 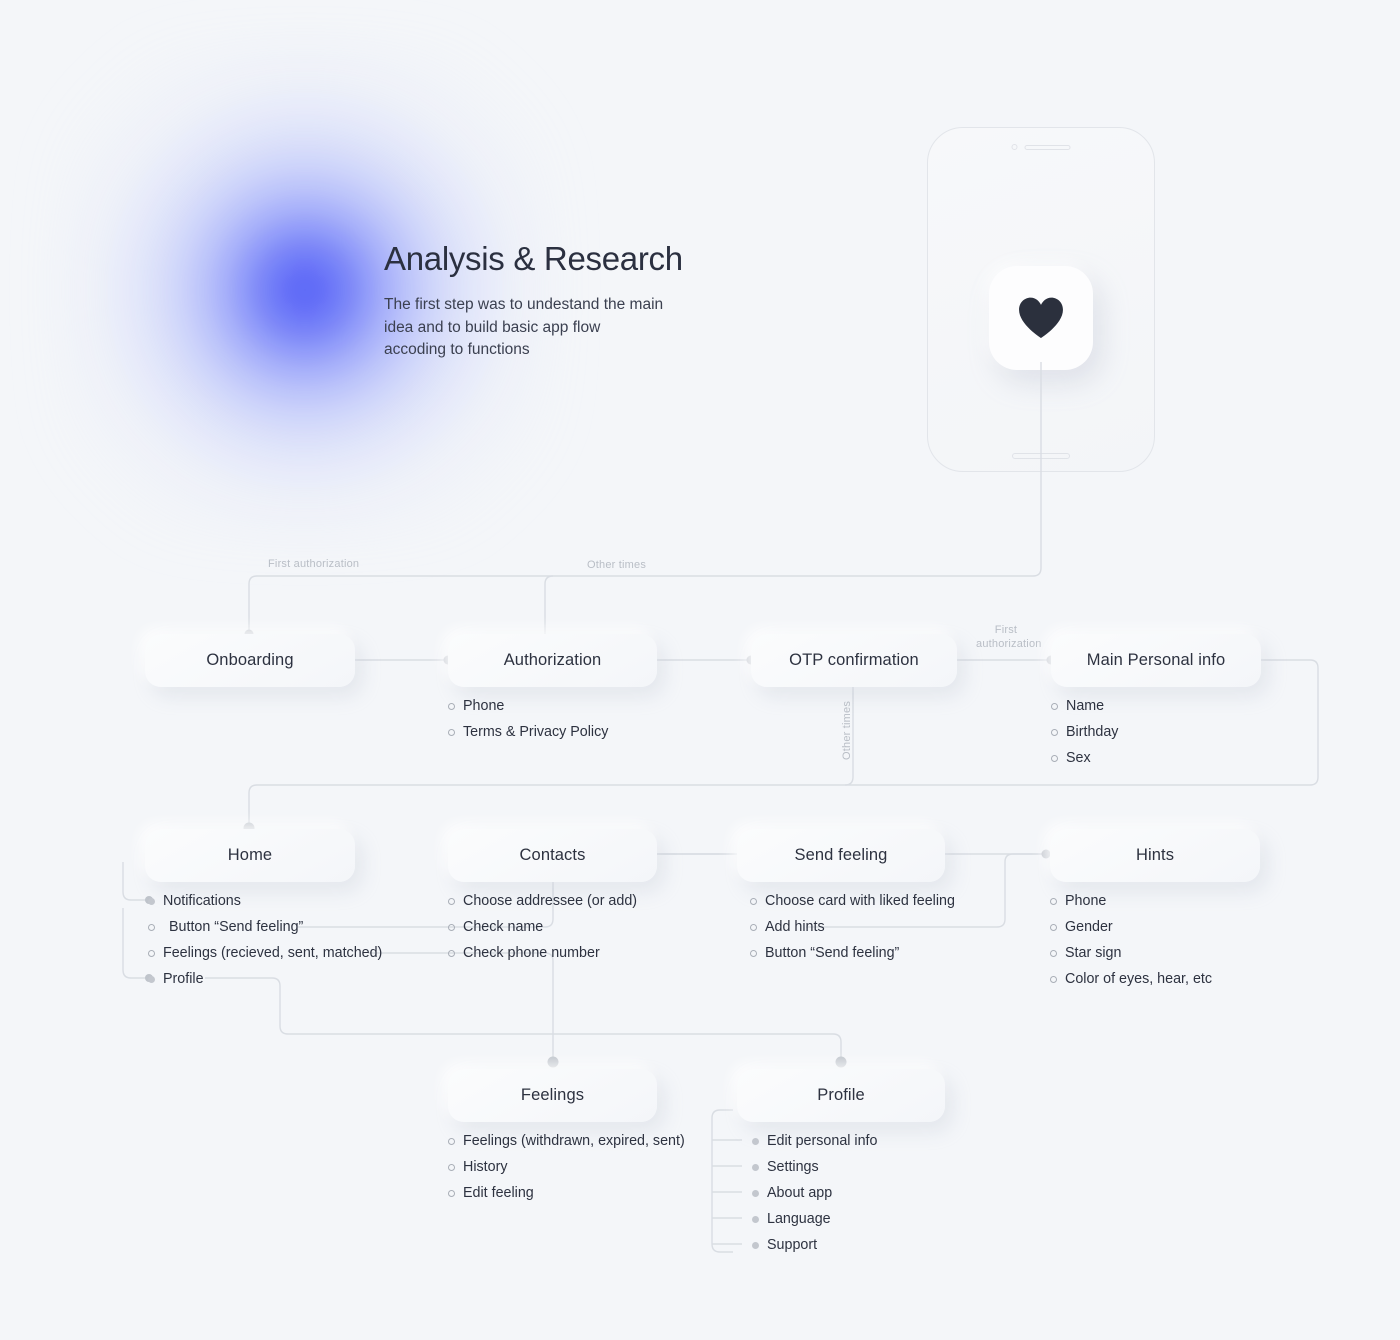 I want to click on list-item: About app, so click(x=814, y=1193).